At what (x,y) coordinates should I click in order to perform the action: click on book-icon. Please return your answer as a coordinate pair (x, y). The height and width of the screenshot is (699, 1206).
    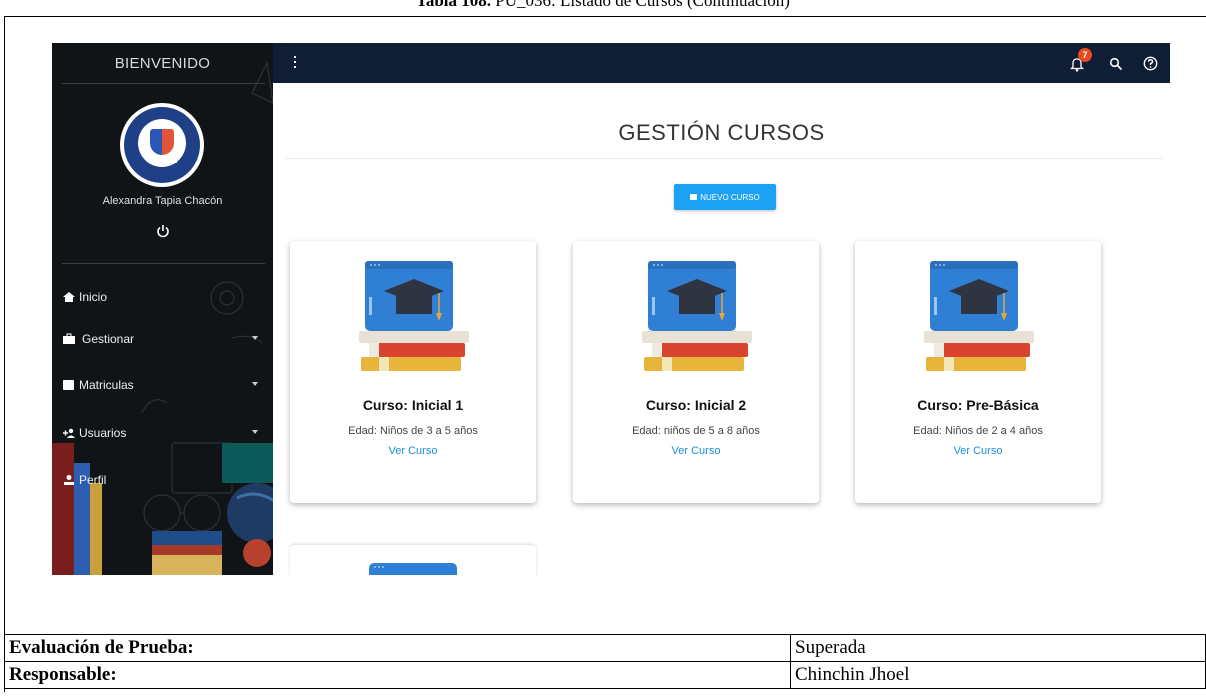
    Looking at the image, I should click on (68, 385).